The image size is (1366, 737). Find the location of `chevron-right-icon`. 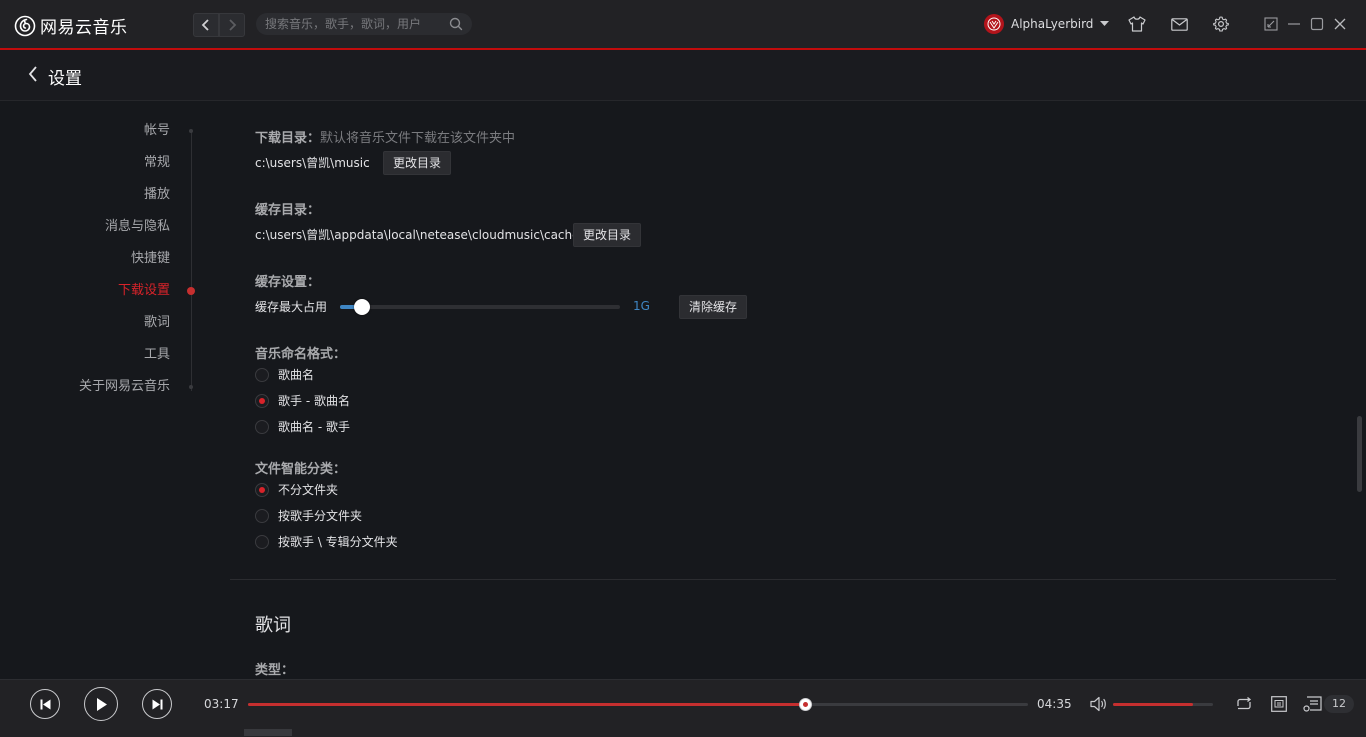

chevron-right-icon is located at coordinates (233, 25).